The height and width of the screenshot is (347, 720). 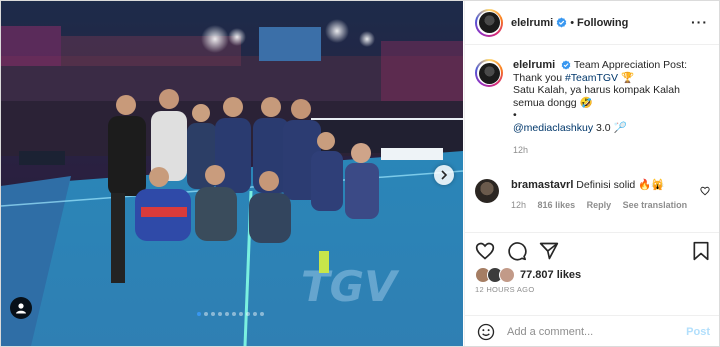 What do you see at coordinates (230, 314) in the screenshot?
I see `carousel-indicator` at bounding box center [230, 314].